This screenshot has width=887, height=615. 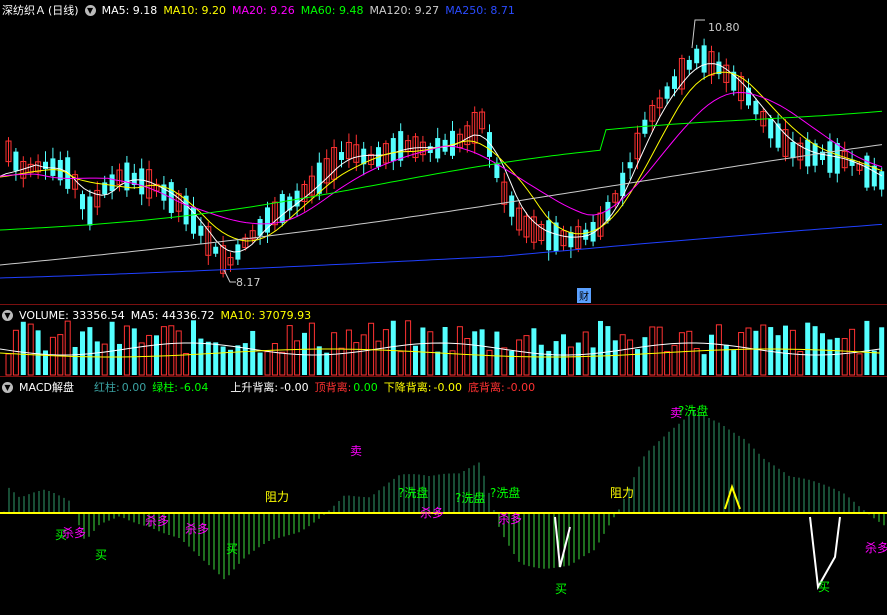 What do you see at coordinates (480, 10) in the screenshot?
I see `ma250-label: MA250: 8.71` at bounding box center [480, 10].